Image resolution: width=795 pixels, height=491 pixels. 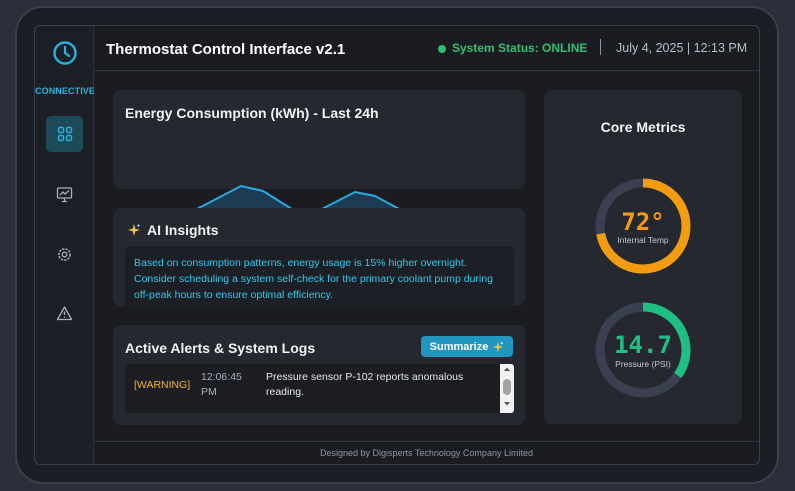 What do you see at coordinates (520, 48) in the screenshot?
I see `system-status: System Status: ONLINE` at bounding box center [520, 48].